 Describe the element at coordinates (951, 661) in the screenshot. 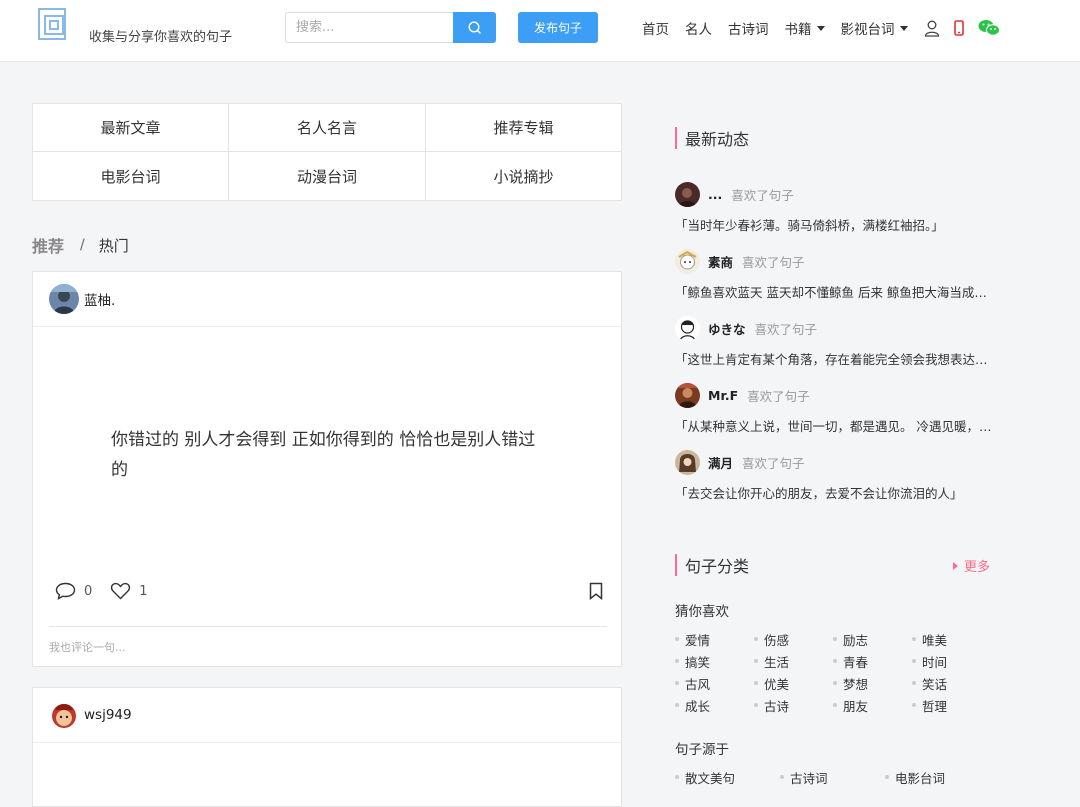

I see `tag-link: 时间` at that location.